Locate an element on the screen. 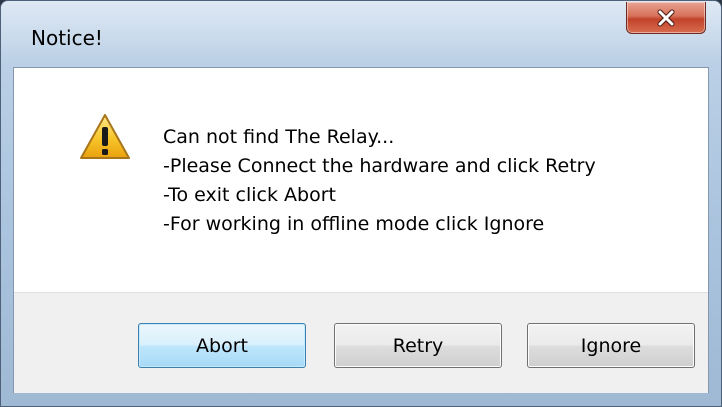 This screenshot has height=407, width=722. close-icon is located at coordinates (666, 17).